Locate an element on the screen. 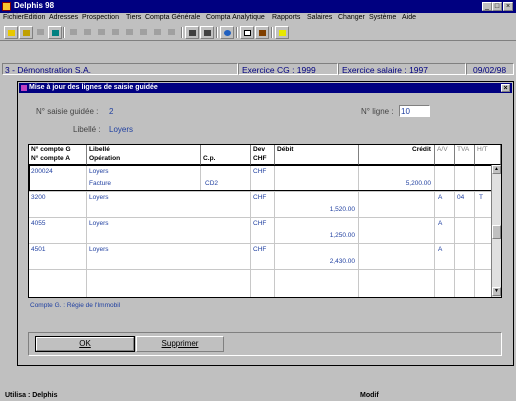 The height and width of the screenshot is (401, 516). help-icon is located at coordinates (282, 33).